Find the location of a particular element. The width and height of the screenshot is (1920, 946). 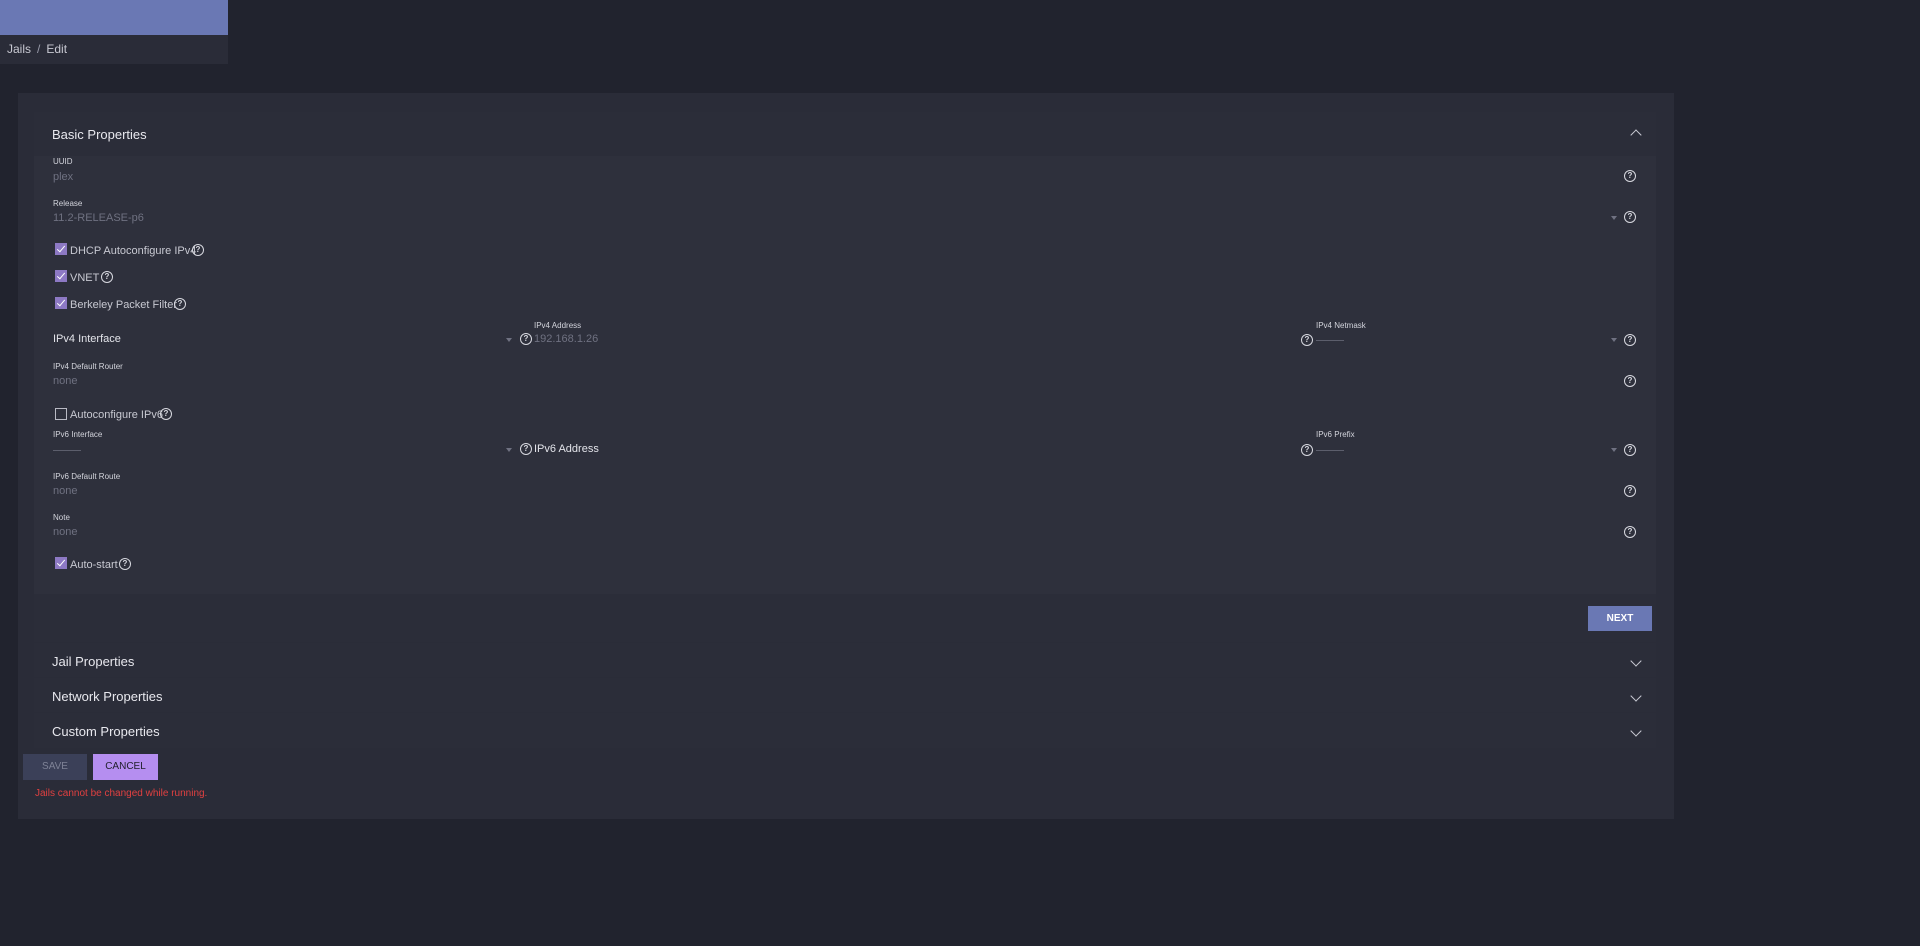

breadcrumb-jails-link: Jails is located at coordinates (19, 49).